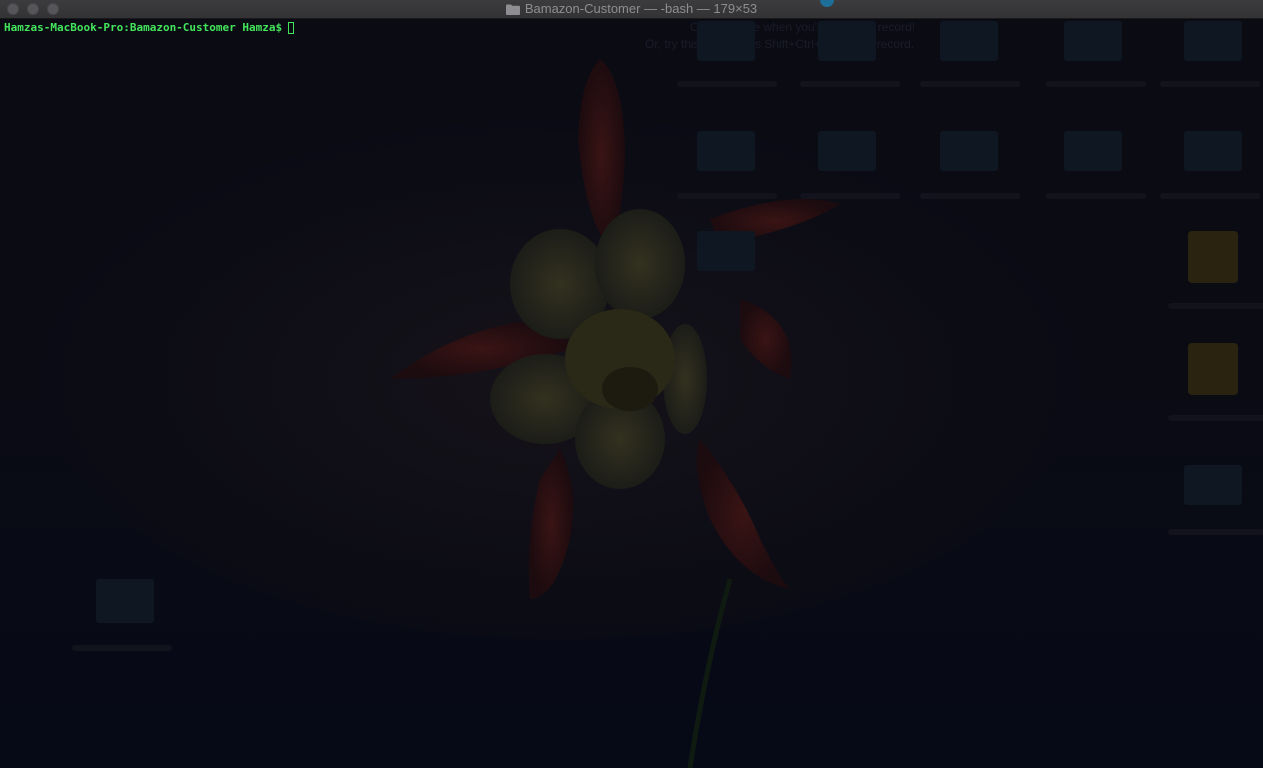  Describe the element at coordinates (512, 11) in the screenshot. I see `folder-icon` at that location.